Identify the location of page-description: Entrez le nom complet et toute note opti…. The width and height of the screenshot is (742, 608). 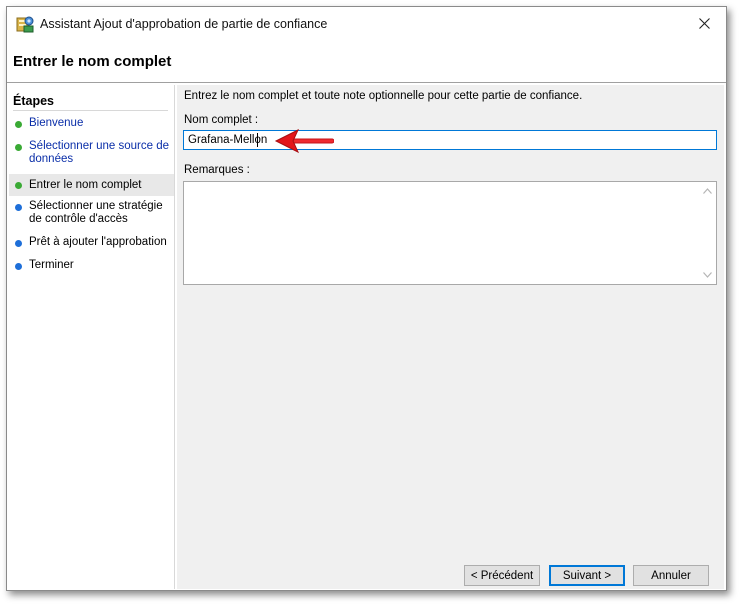
(383, 96).